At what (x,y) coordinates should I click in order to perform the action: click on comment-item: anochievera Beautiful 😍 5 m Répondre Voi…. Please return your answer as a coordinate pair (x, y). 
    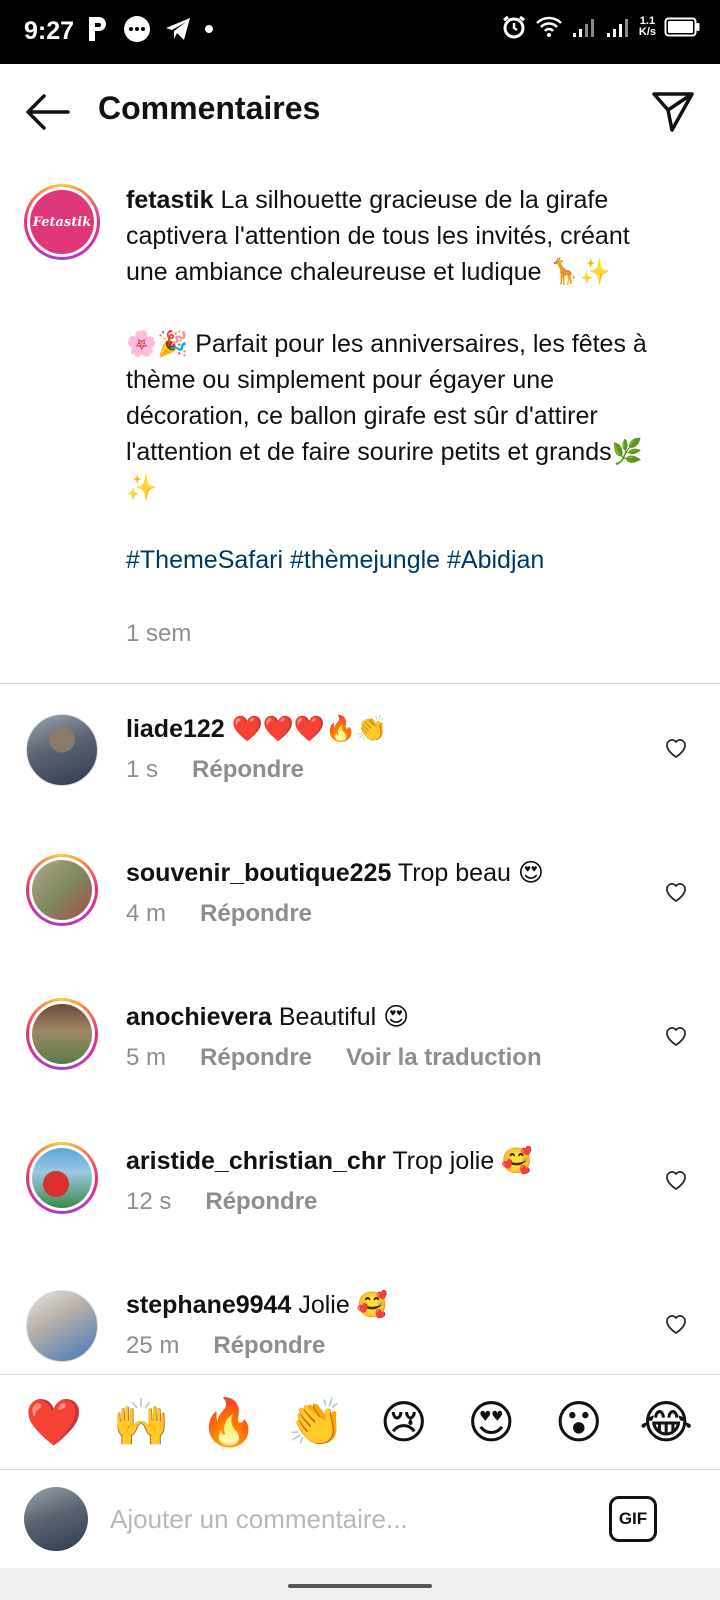
    Looking at the image, I should click on (360, 1060).